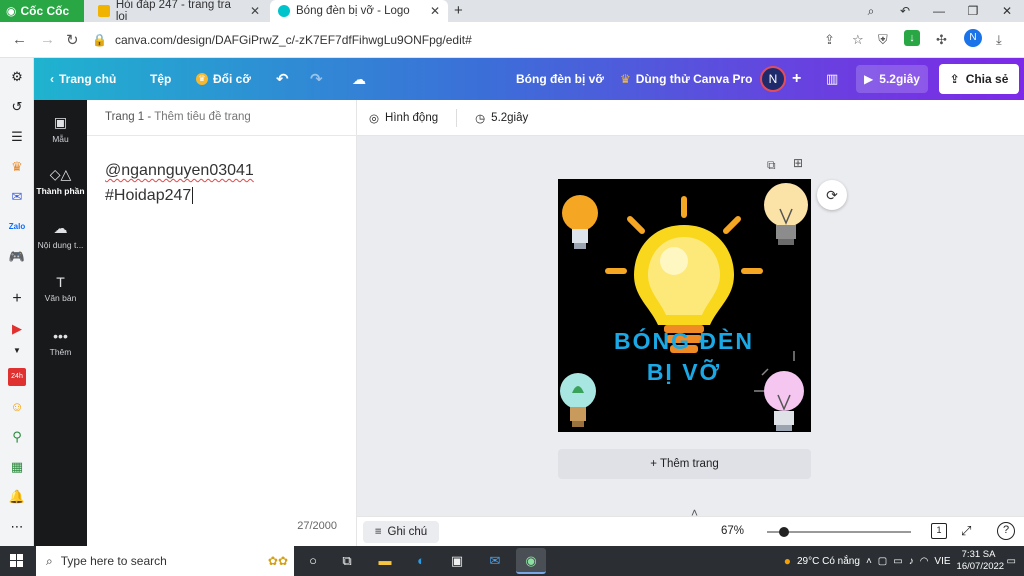 This screenshot has height=576, width=1024. What do you see at coordinates (684, 464) in the screenshot?
I see `add-page-button: + Thêm trang` at bounding box center [684, 464].